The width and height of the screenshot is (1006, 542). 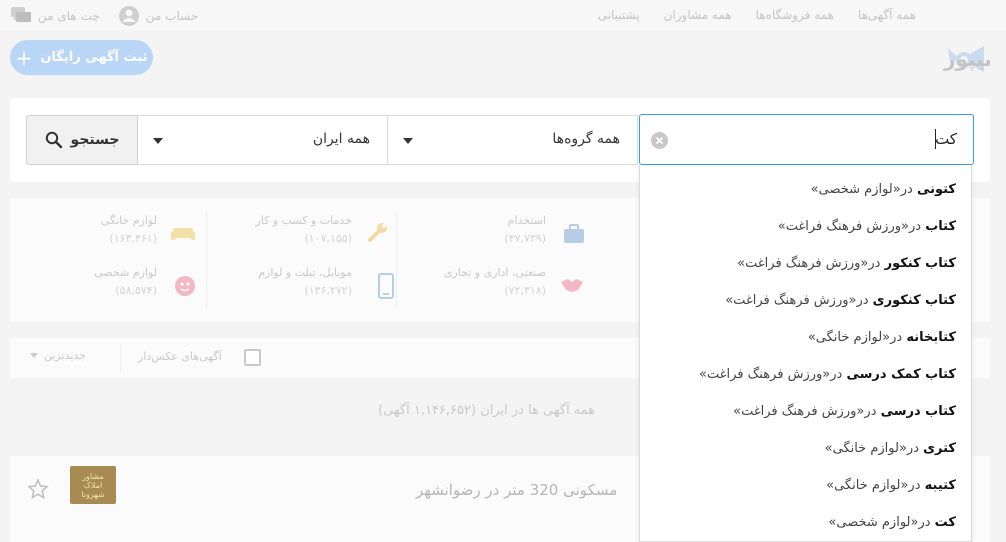 I want to click on logo-text: شیپور, so click(x=966, y=59).